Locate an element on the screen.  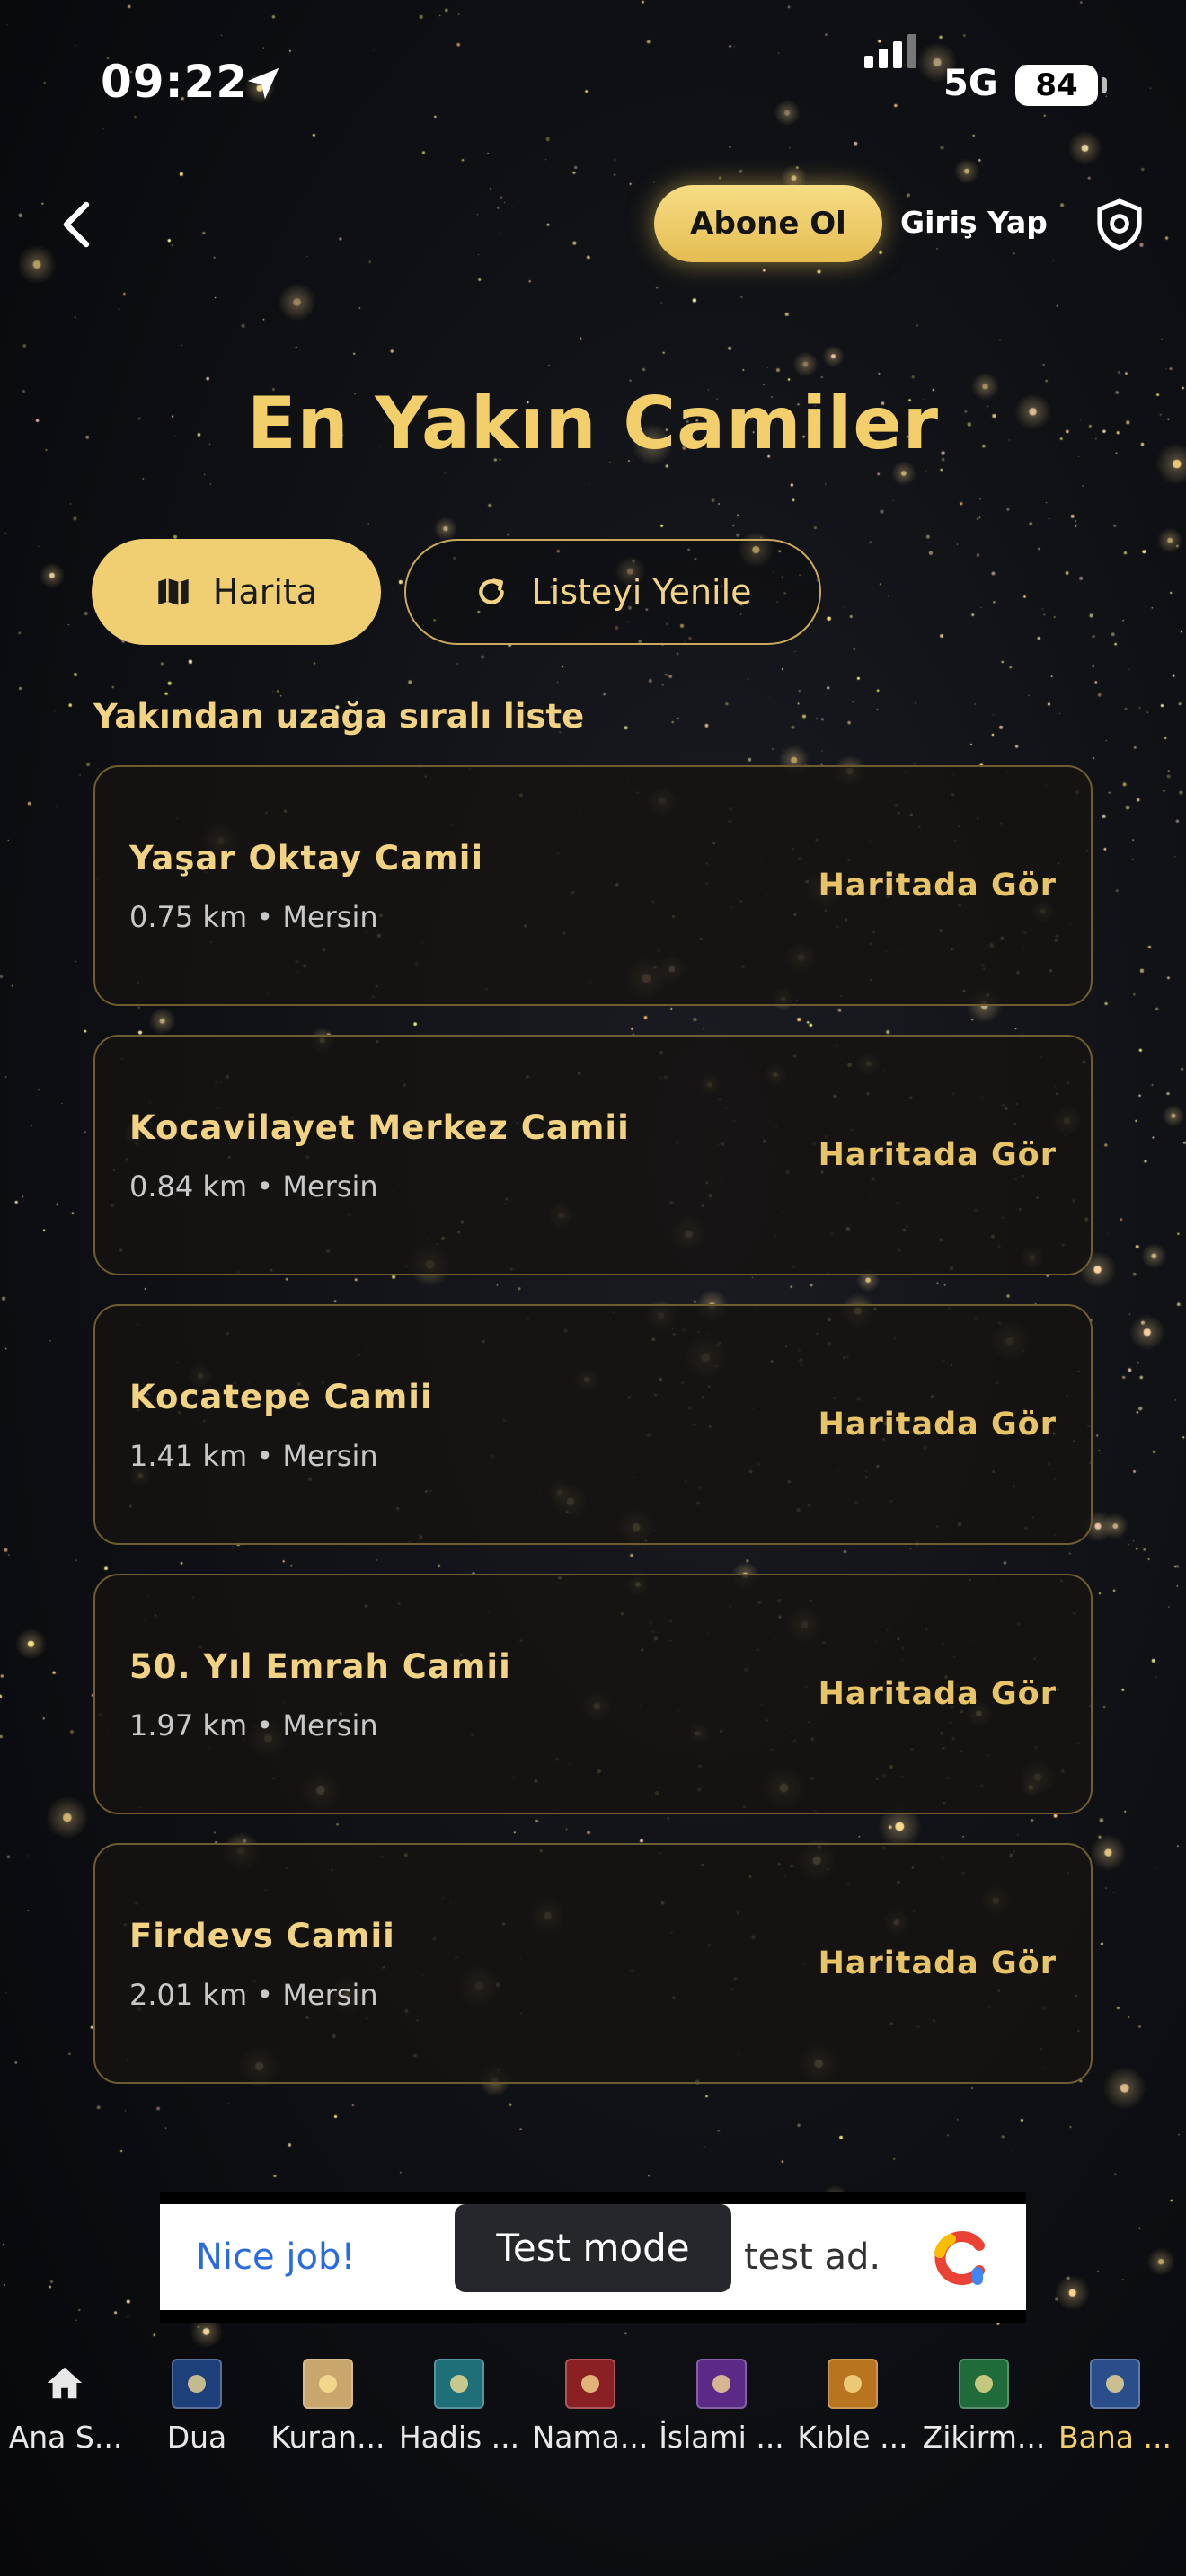
refresh-button-label: Listeyi Yenile is located at coordinates (641, 592).